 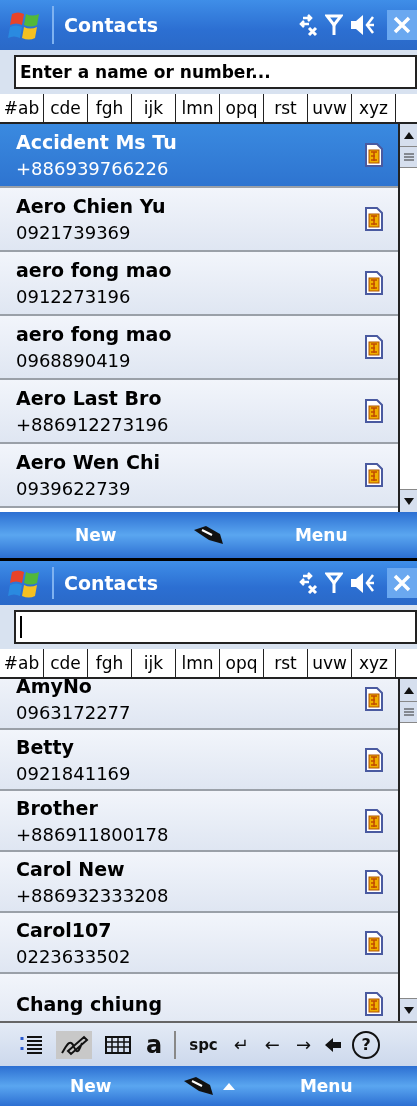 I want to click on contact-row: Carol107 0223633502, so click(x=199, y=943).